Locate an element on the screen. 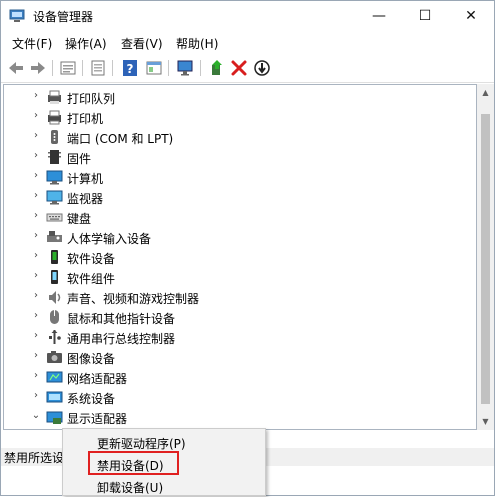 The width and height of the screenshot is (495, 497). tree-item: › 端口 (COM 和 LPT) is located at coordinates (239, 137).